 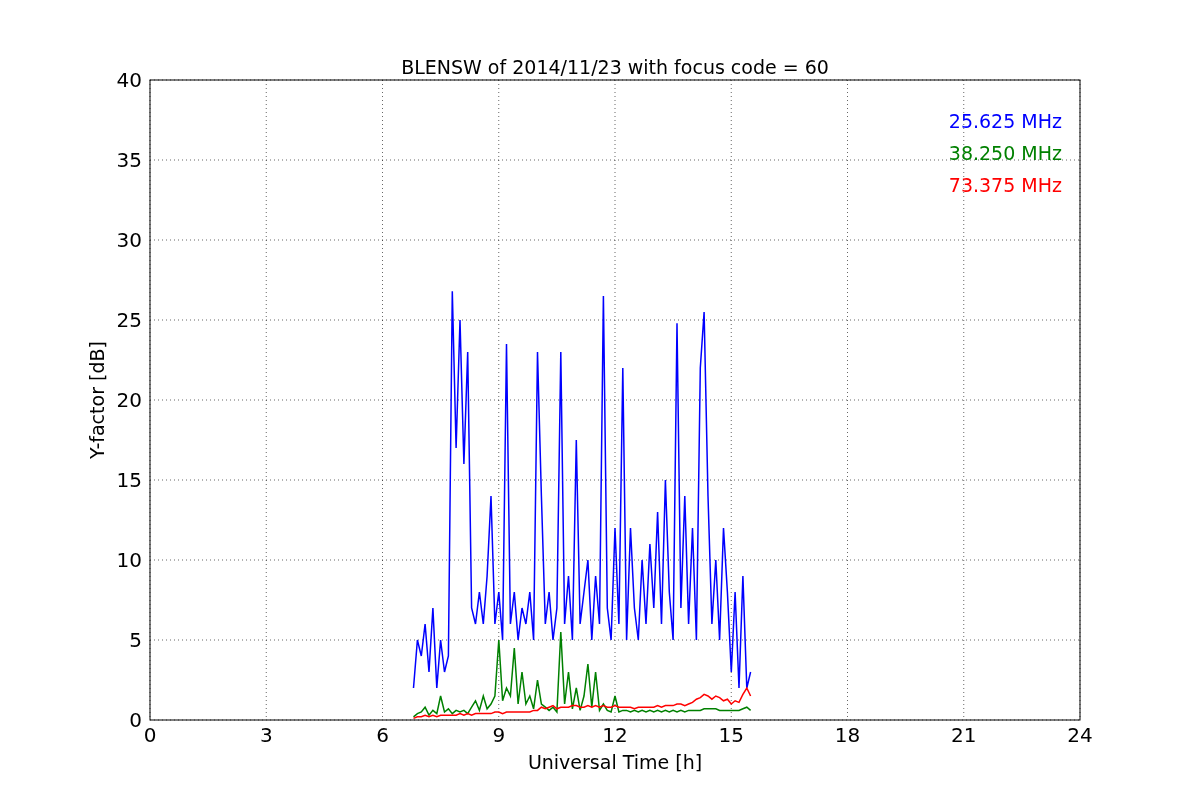 What do you see at coordinates (731, 735) in the screenshot?
I see `x-tick-label: 15` at bounding box center [731, 735].